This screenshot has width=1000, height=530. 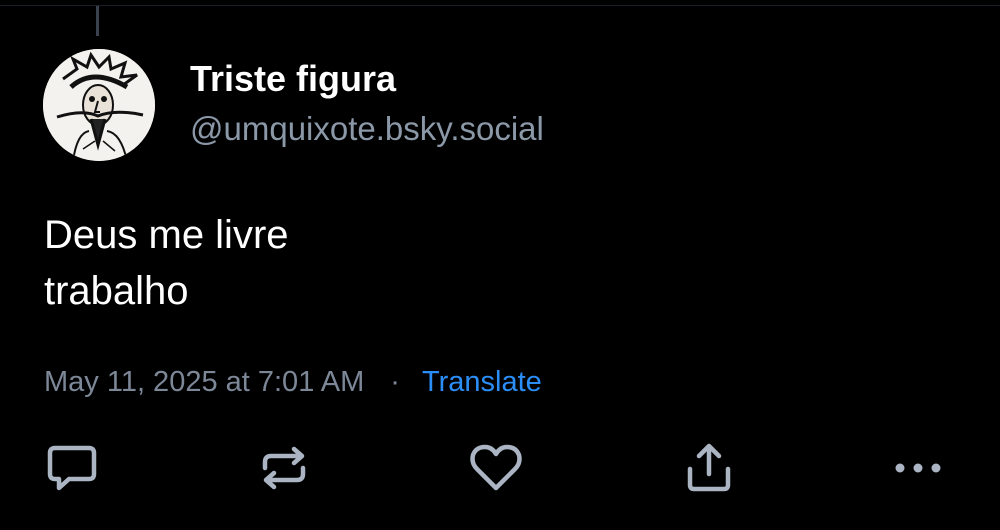 What do you see at coordinates (482, 382) in the screenshot?
I see `translate-link: Translate` at bounding box center [482, 382].